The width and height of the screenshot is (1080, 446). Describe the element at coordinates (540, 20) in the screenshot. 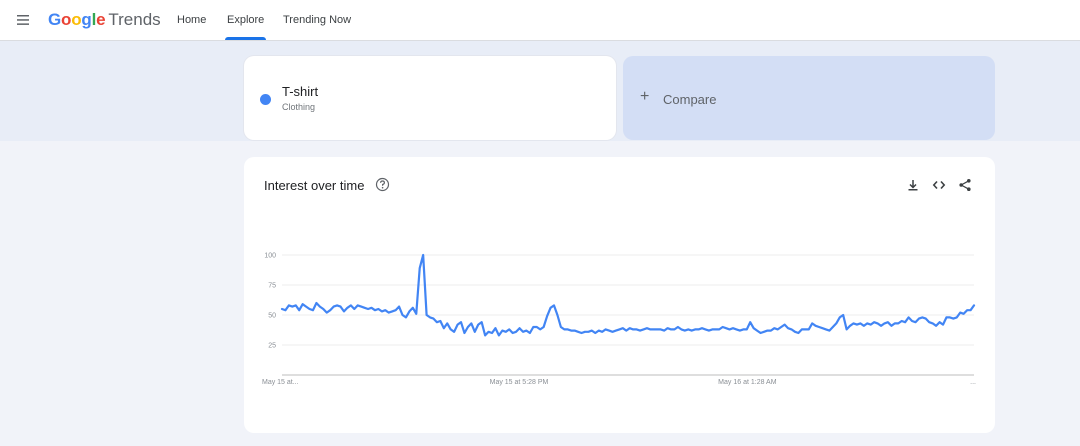

I see `top-app-bar: Google Trends Home Explore Trending Now` at that location.